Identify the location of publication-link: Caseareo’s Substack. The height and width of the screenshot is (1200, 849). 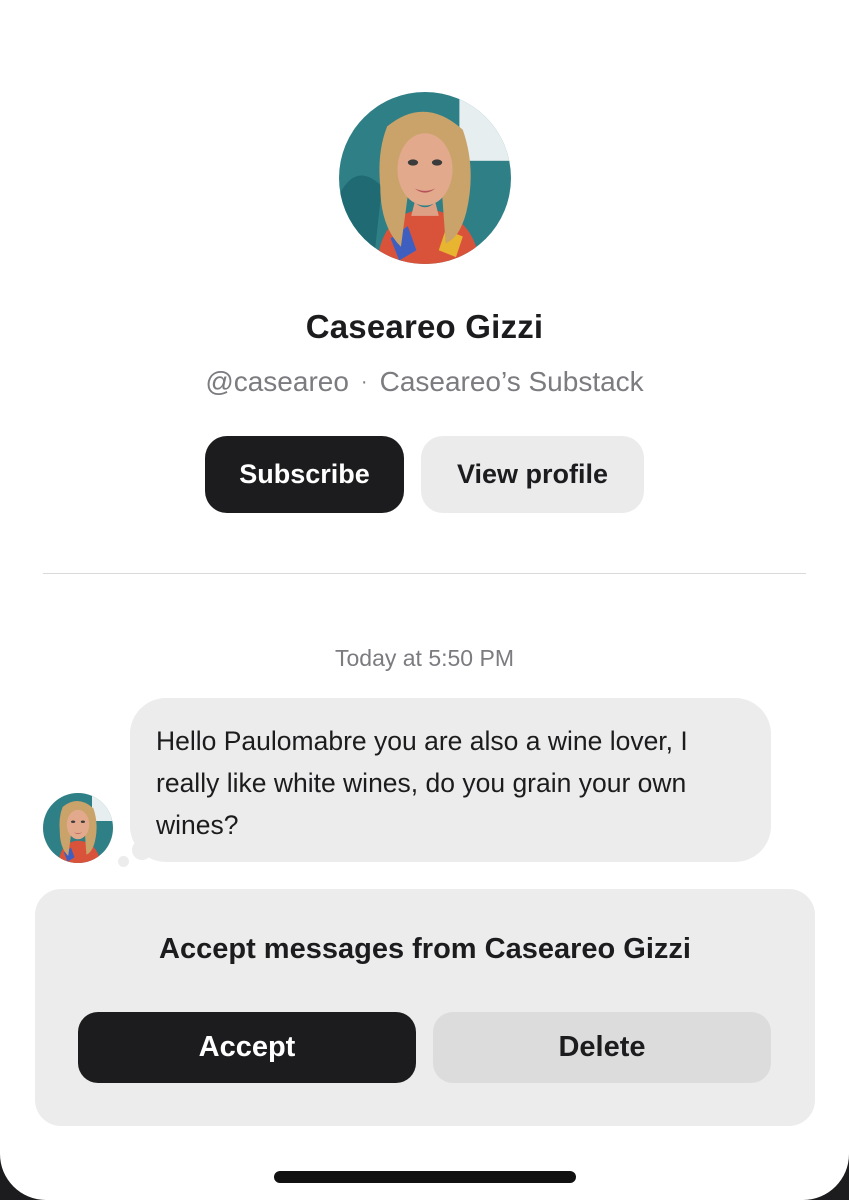
(512, 381).